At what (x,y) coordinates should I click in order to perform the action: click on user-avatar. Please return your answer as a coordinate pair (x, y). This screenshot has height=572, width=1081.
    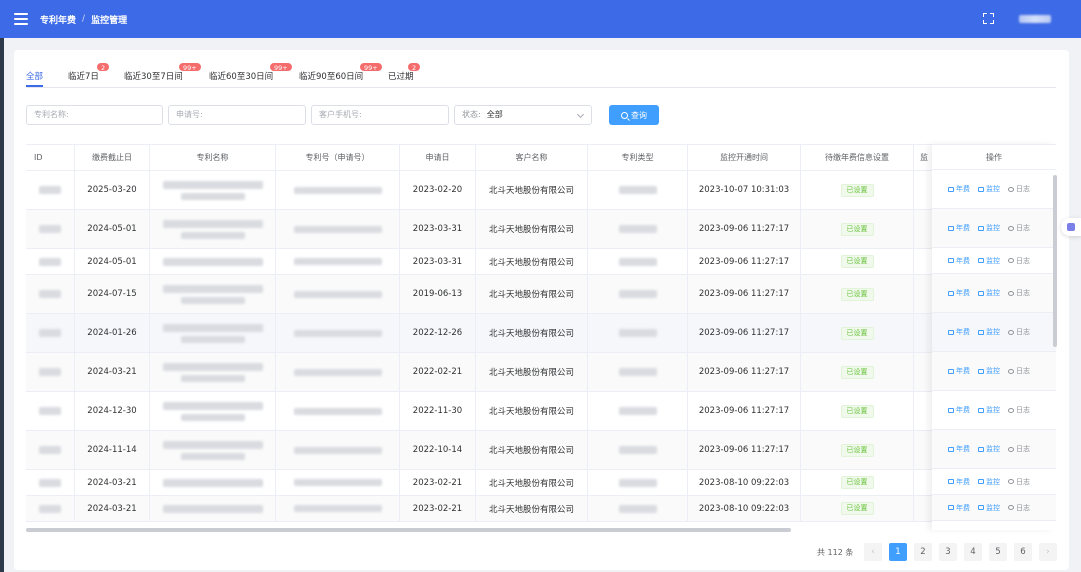
    Looking at the image, I should click on (1035, 19).